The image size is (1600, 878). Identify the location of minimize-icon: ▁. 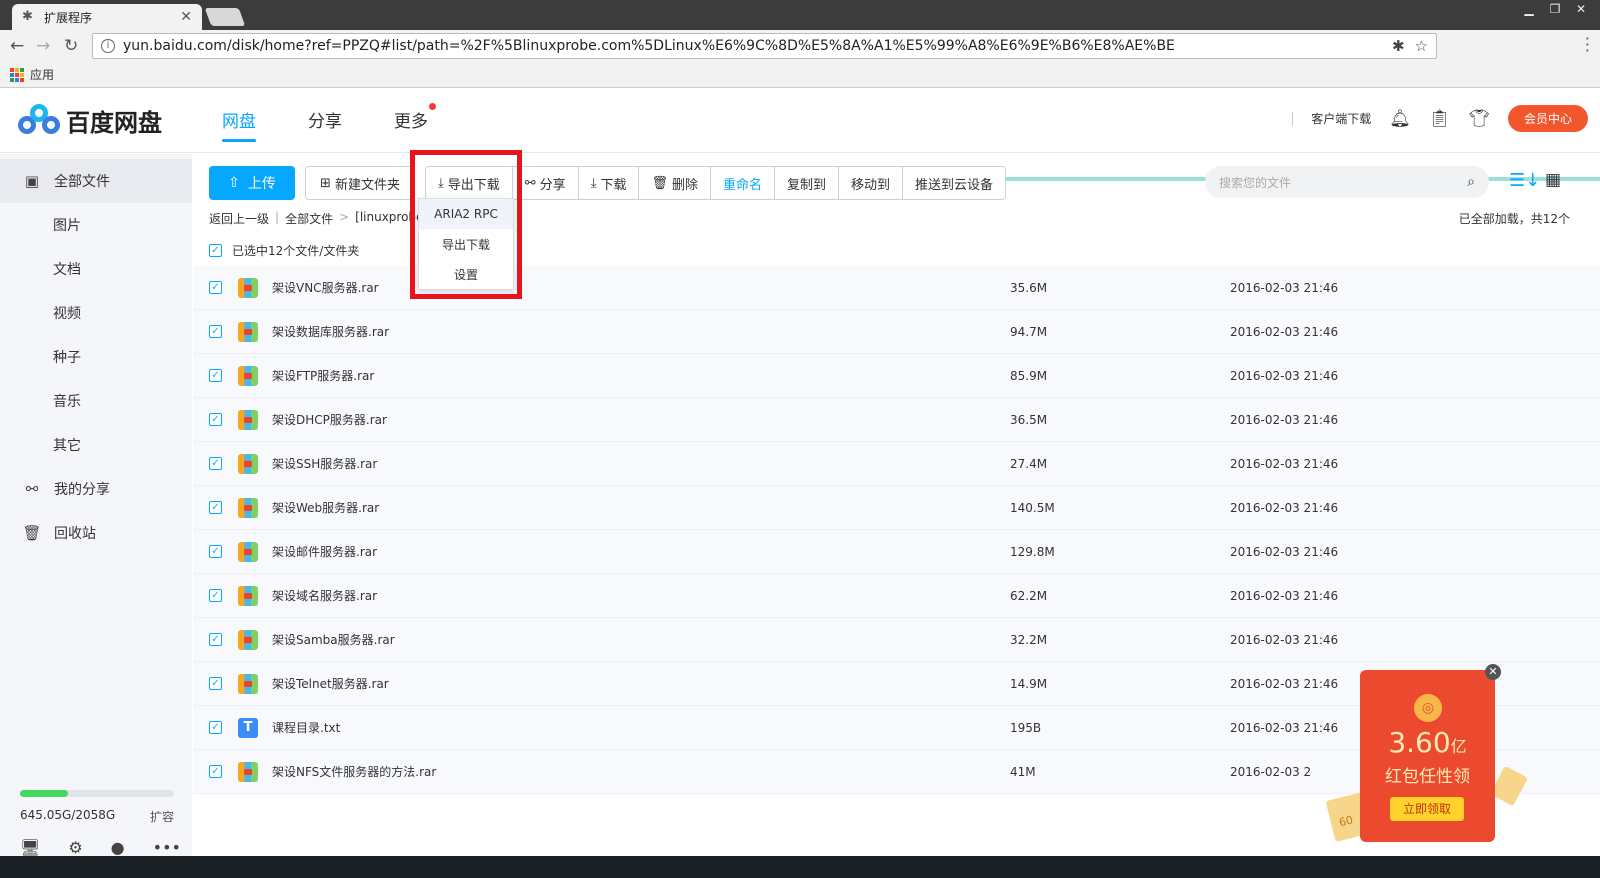
(1529, 9).